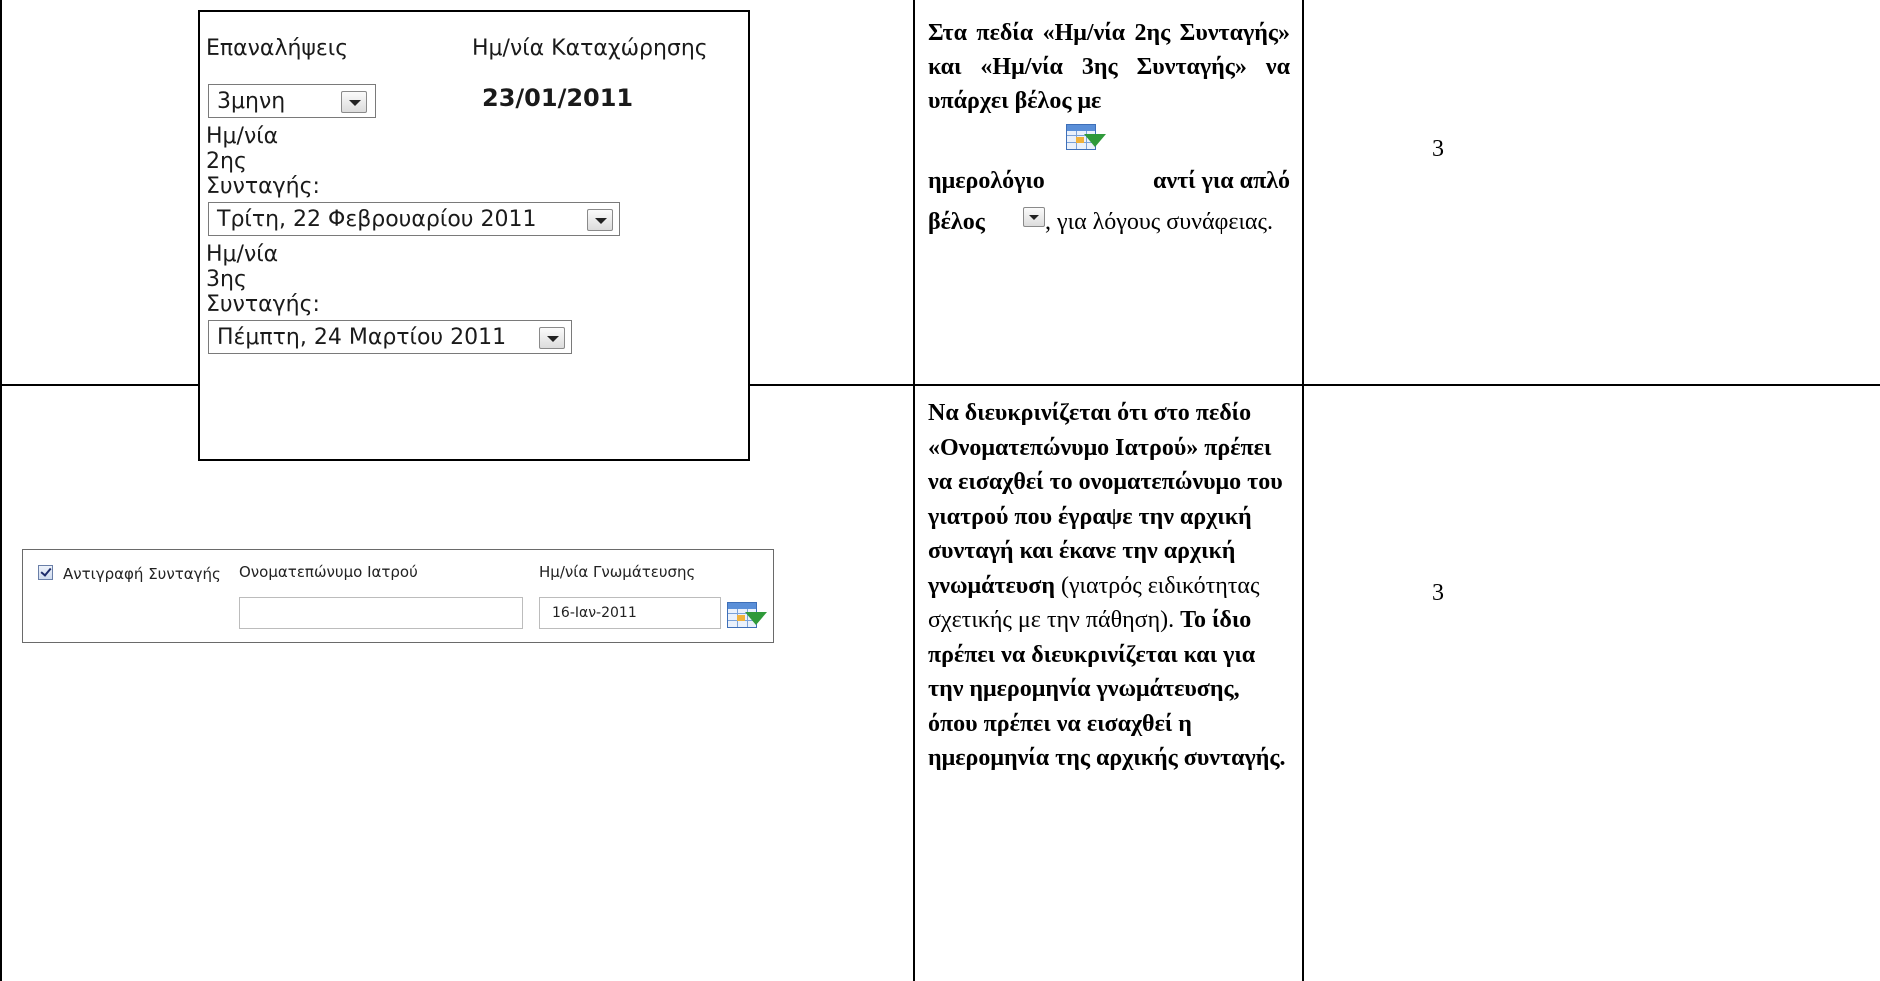 The width and height of the screenshot is (1880, 981). I want to click on second-rx-date-select: Τρίτη, 22 Φεβρουαρίου 2011, so click(414, 219).